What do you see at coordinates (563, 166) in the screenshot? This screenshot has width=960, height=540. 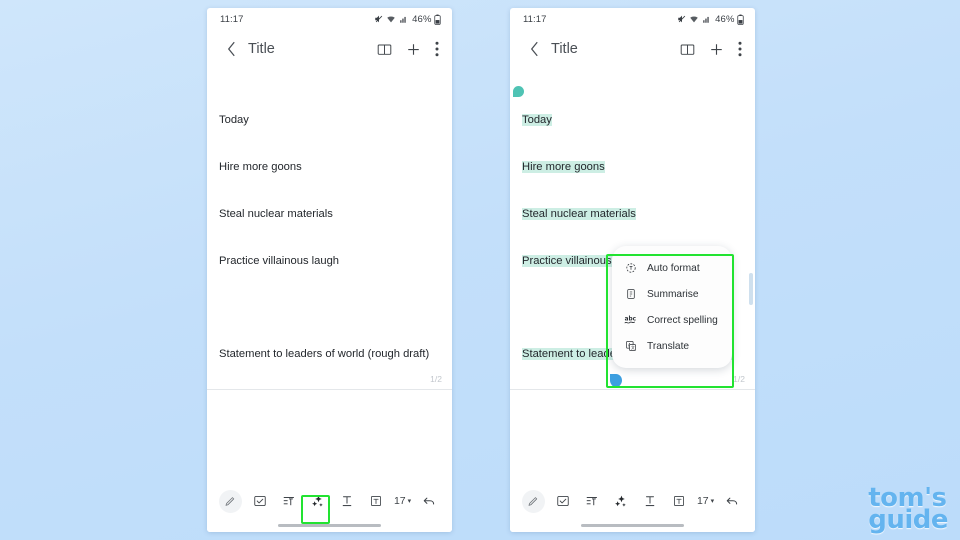 I see `note-line-text: Hire more goons` at bounding box center [563, 166].